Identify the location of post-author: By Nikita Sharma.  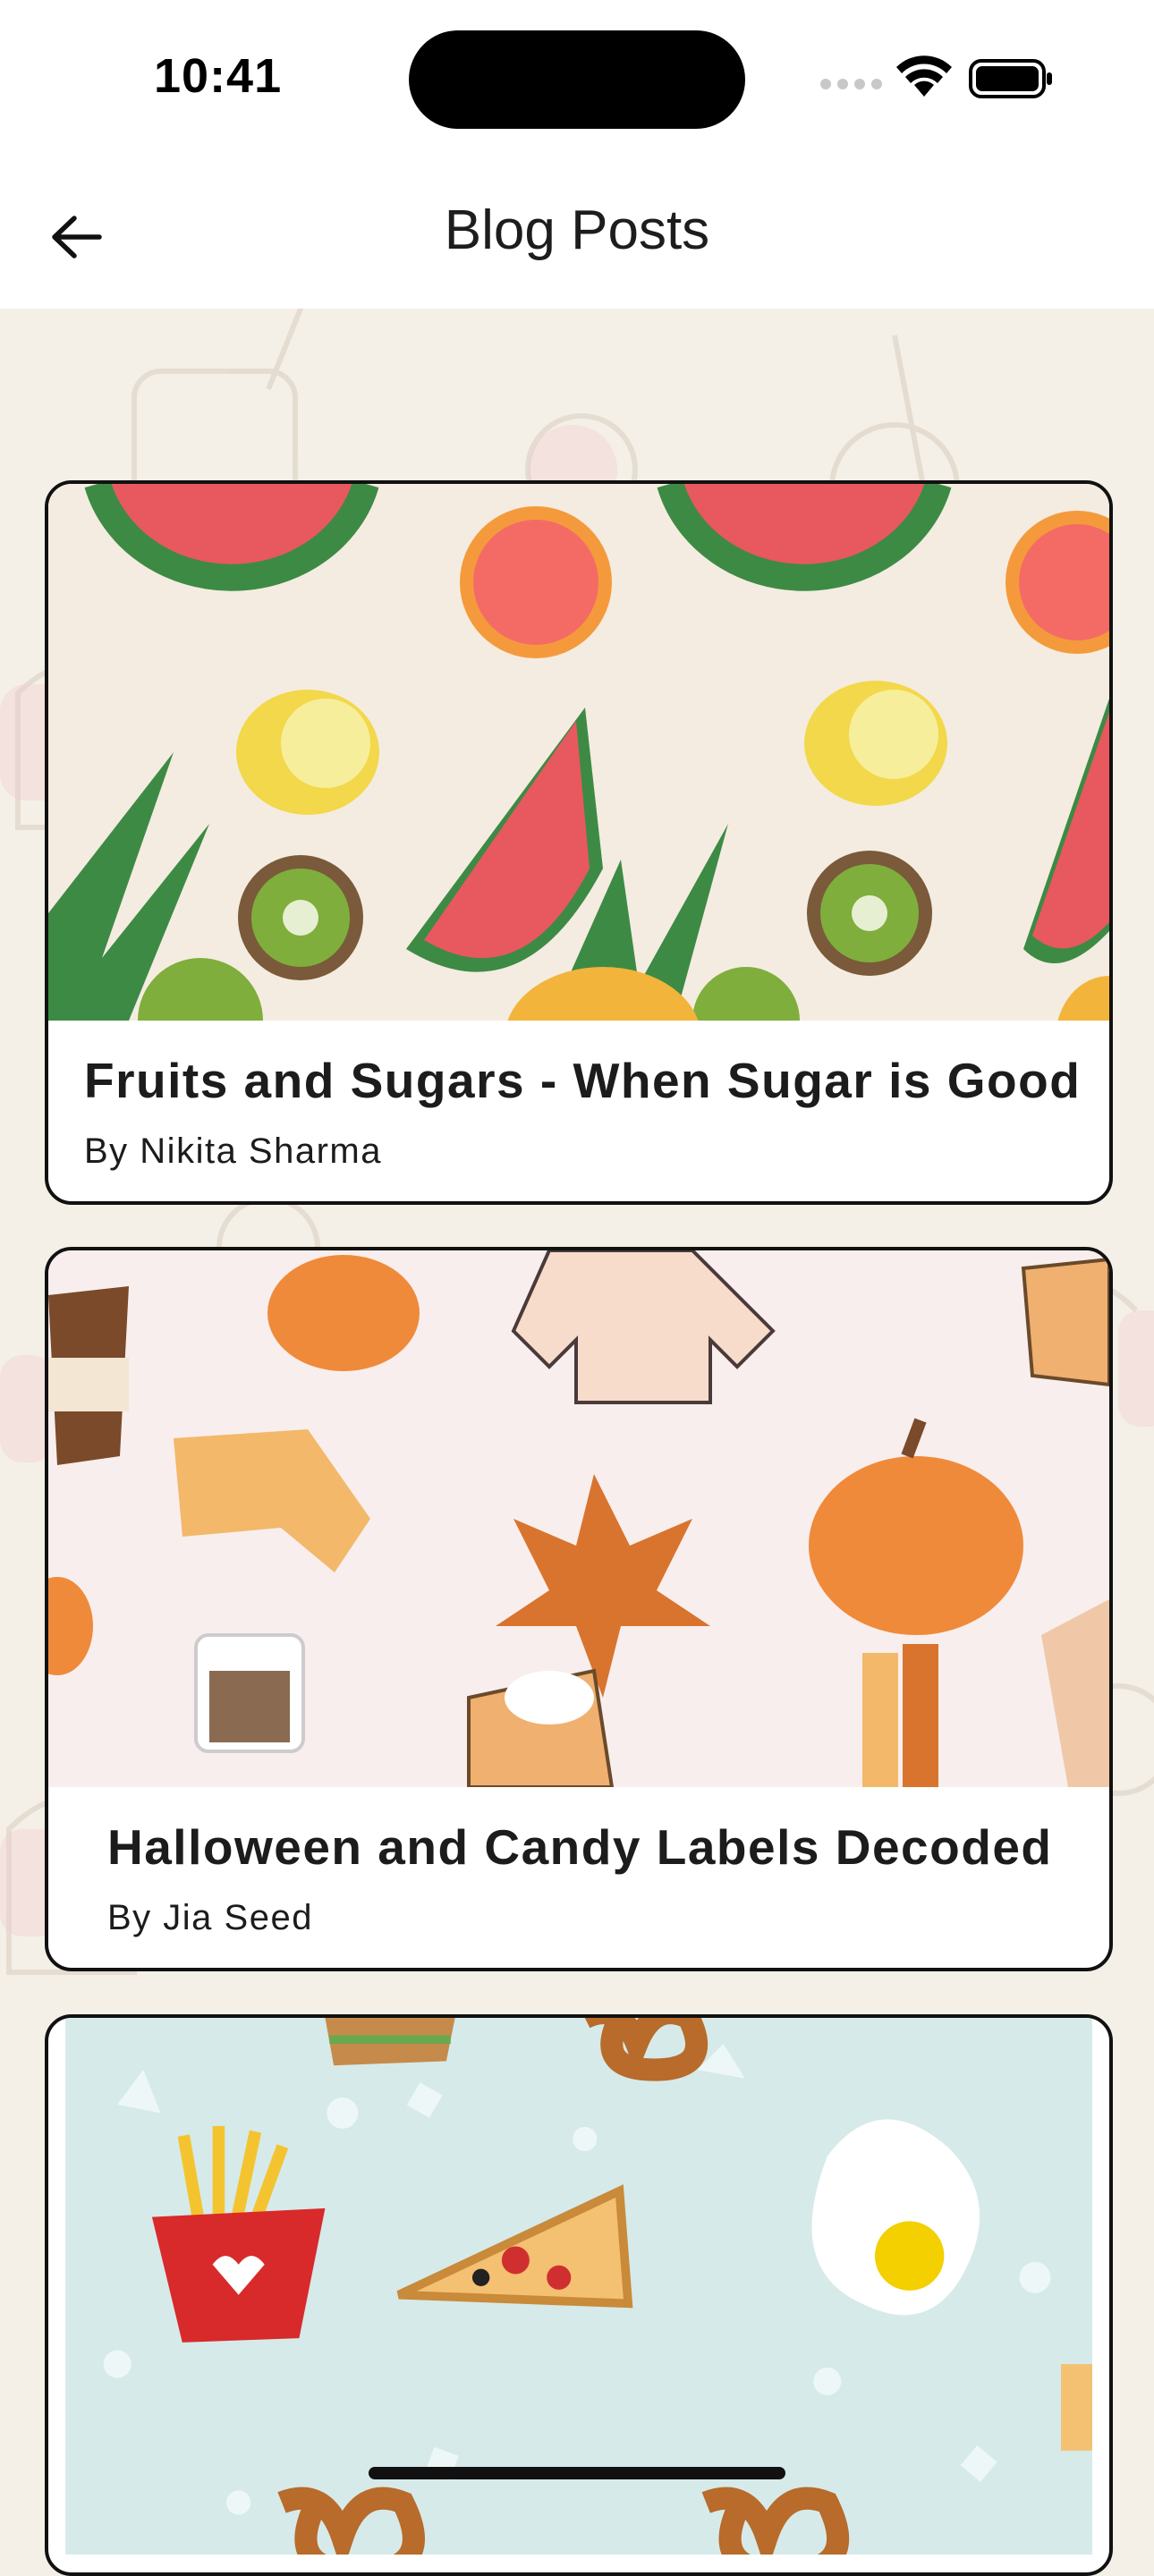
(233, 1151).